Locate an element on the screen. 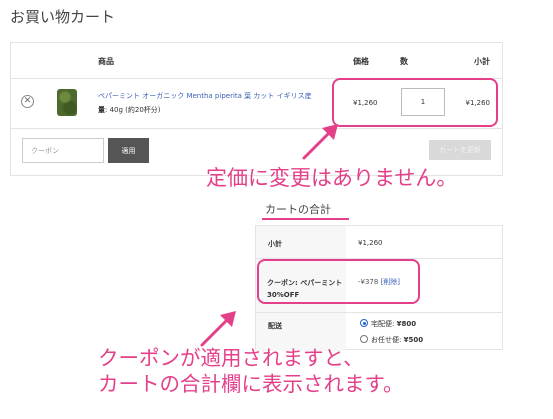  cart-totals-underline is located at coordinates (305, 219).